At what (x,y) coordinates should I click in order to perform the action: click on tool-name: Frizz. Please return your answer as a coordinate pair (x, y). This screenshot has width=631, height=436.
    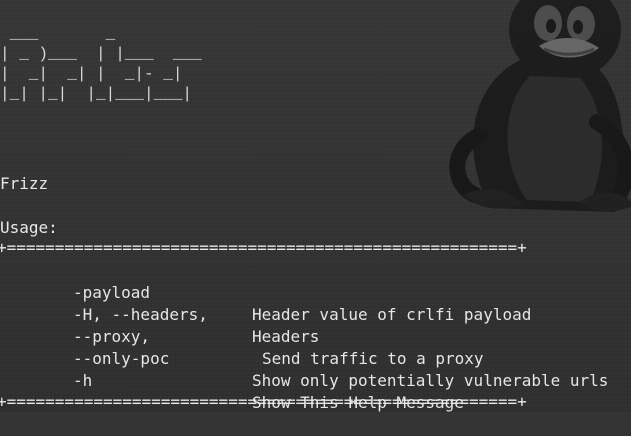
    Looking at the image, I should click on (24, 183).